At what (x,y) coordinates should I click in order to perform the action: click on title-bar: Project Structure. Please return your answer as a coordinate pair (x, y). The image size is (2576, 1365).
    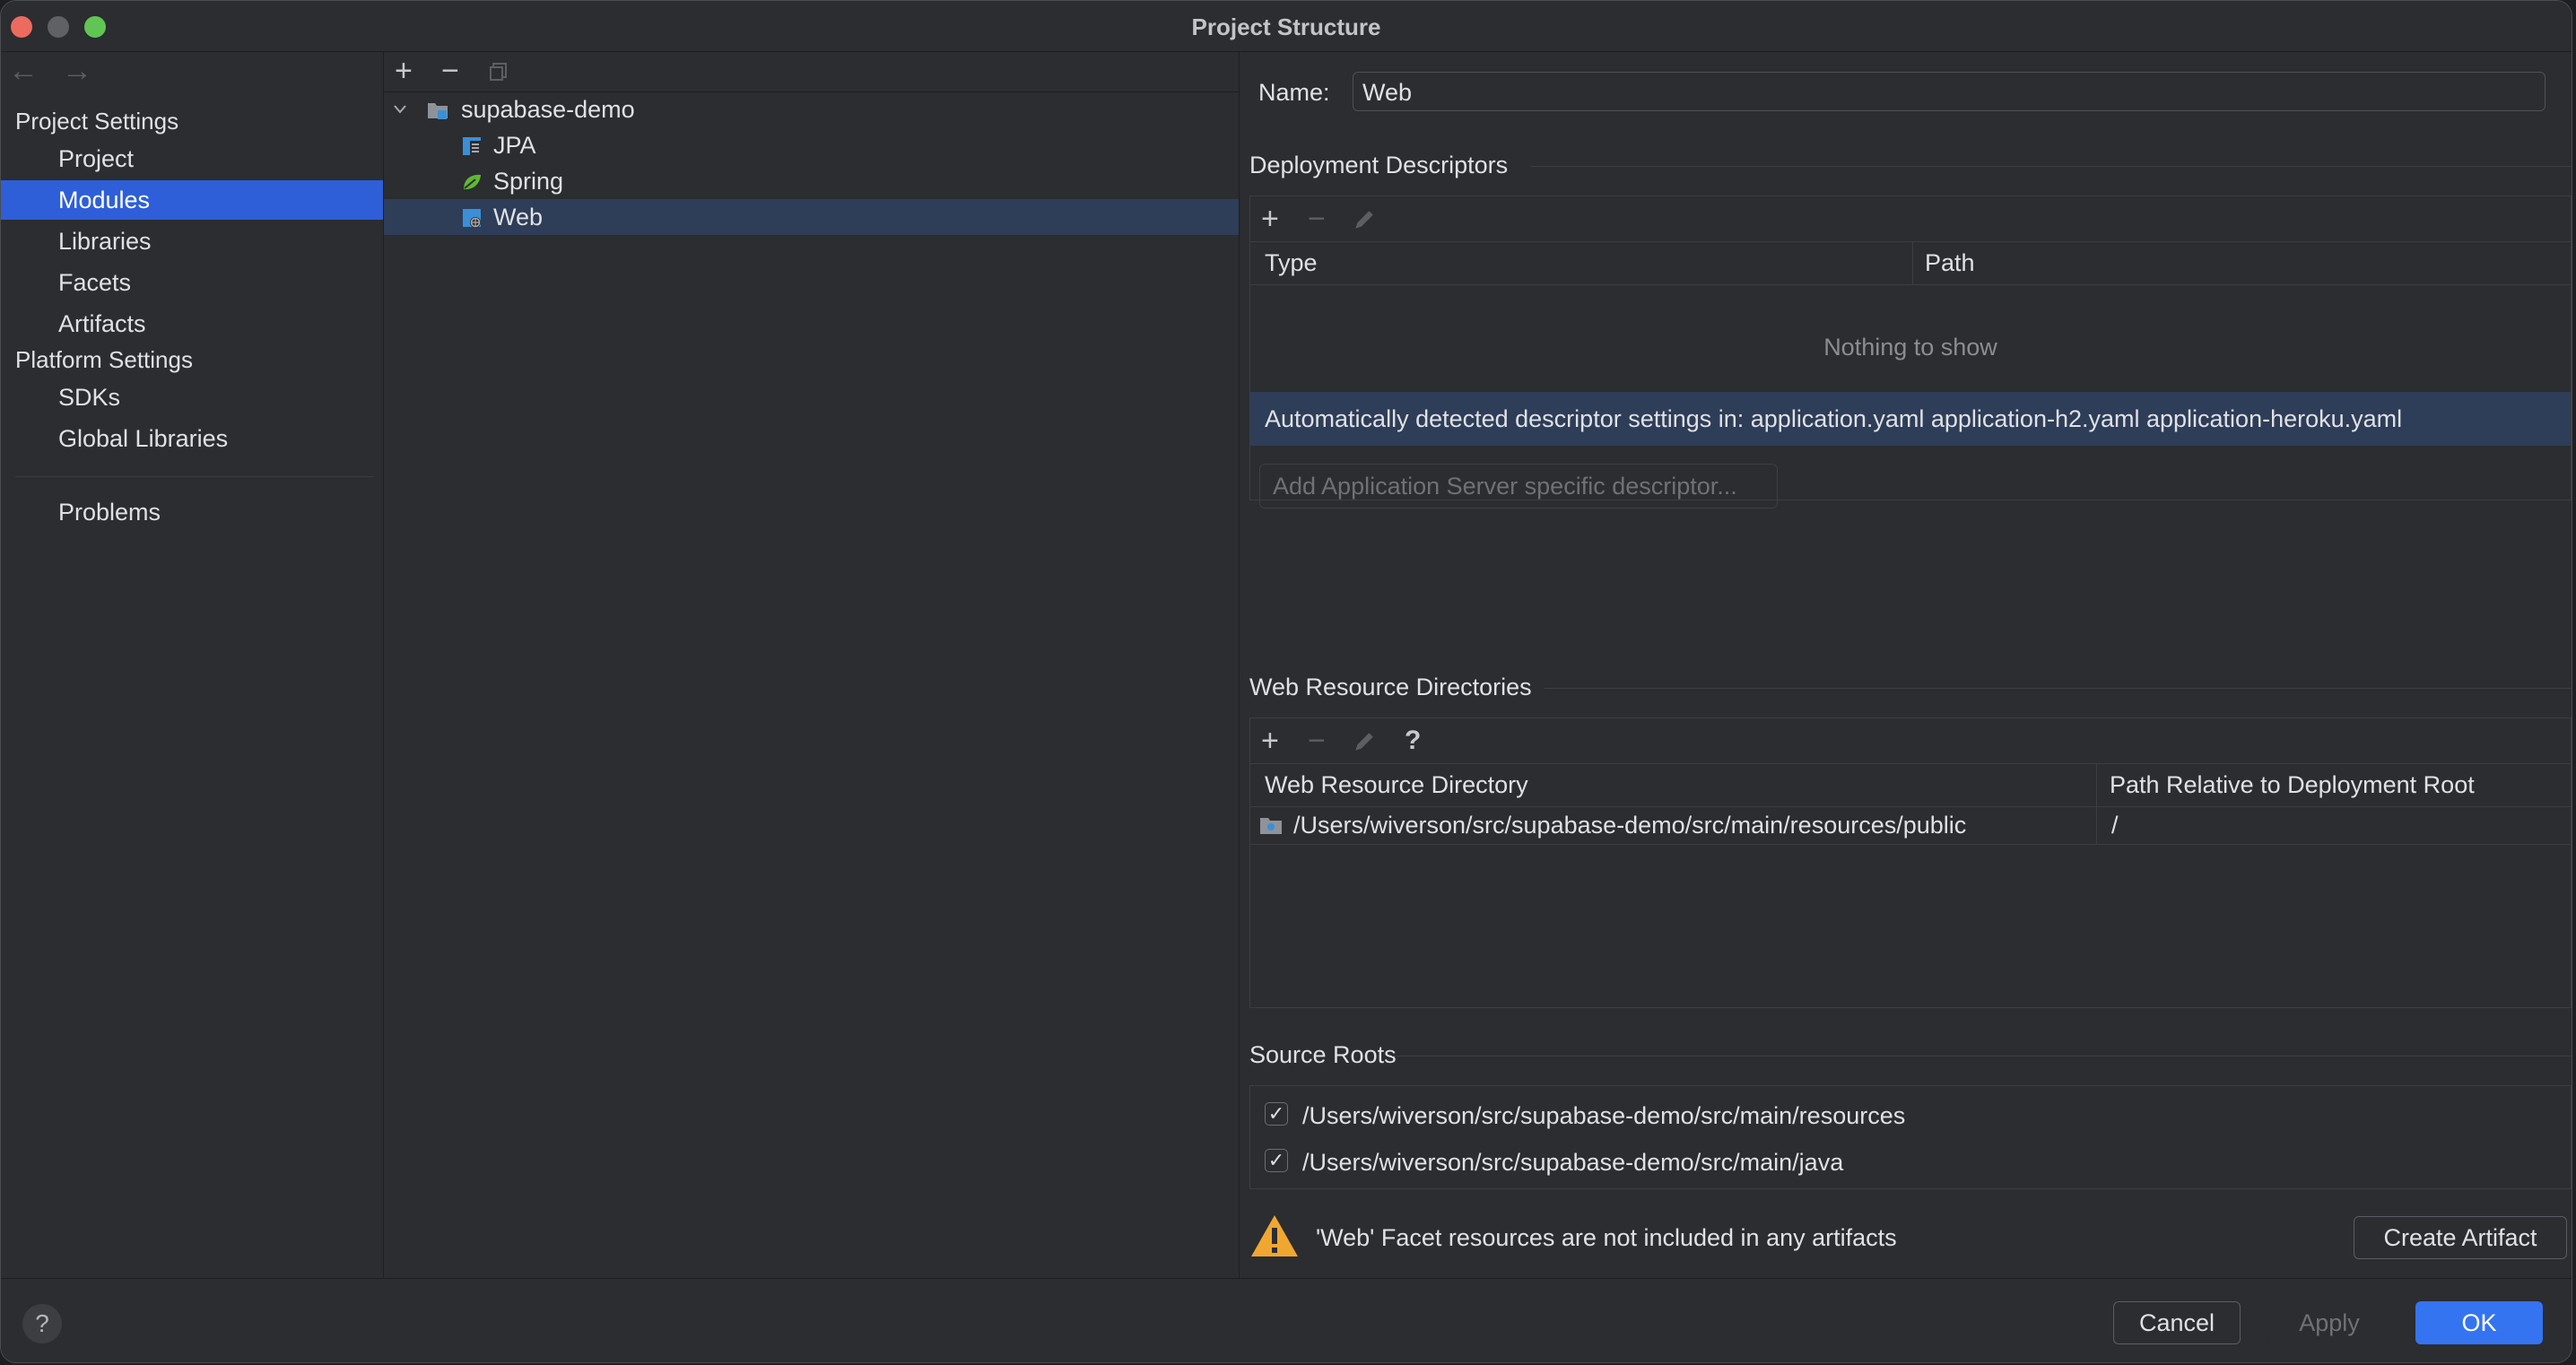
    Looking at the image, I should click on (1286, 26).